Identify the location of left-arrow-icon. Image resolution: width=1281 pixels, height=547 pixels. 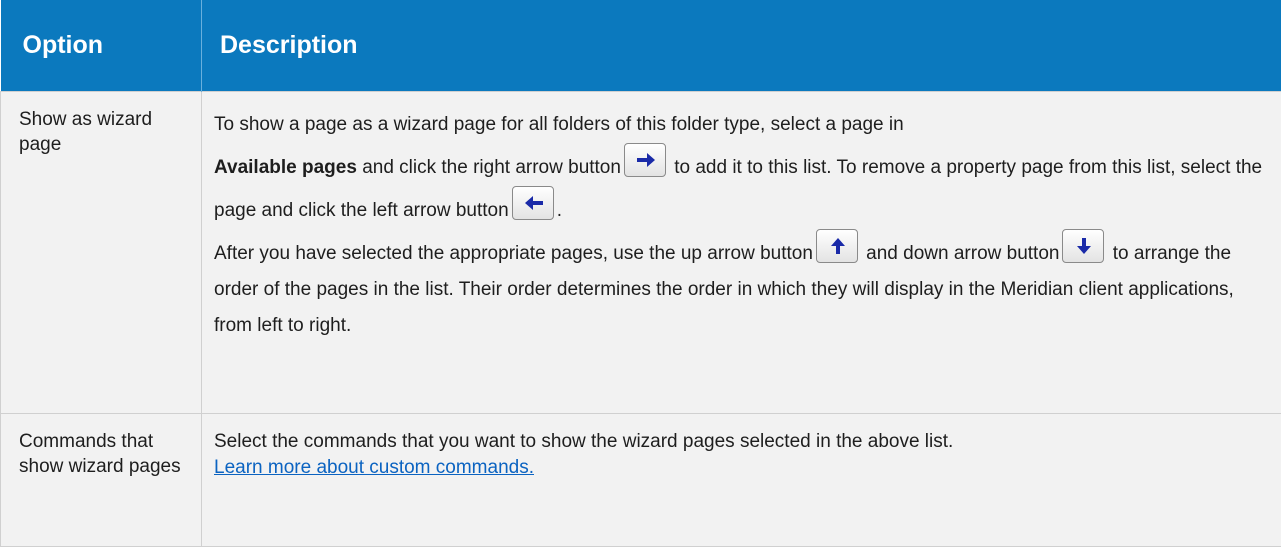
(534, 203).